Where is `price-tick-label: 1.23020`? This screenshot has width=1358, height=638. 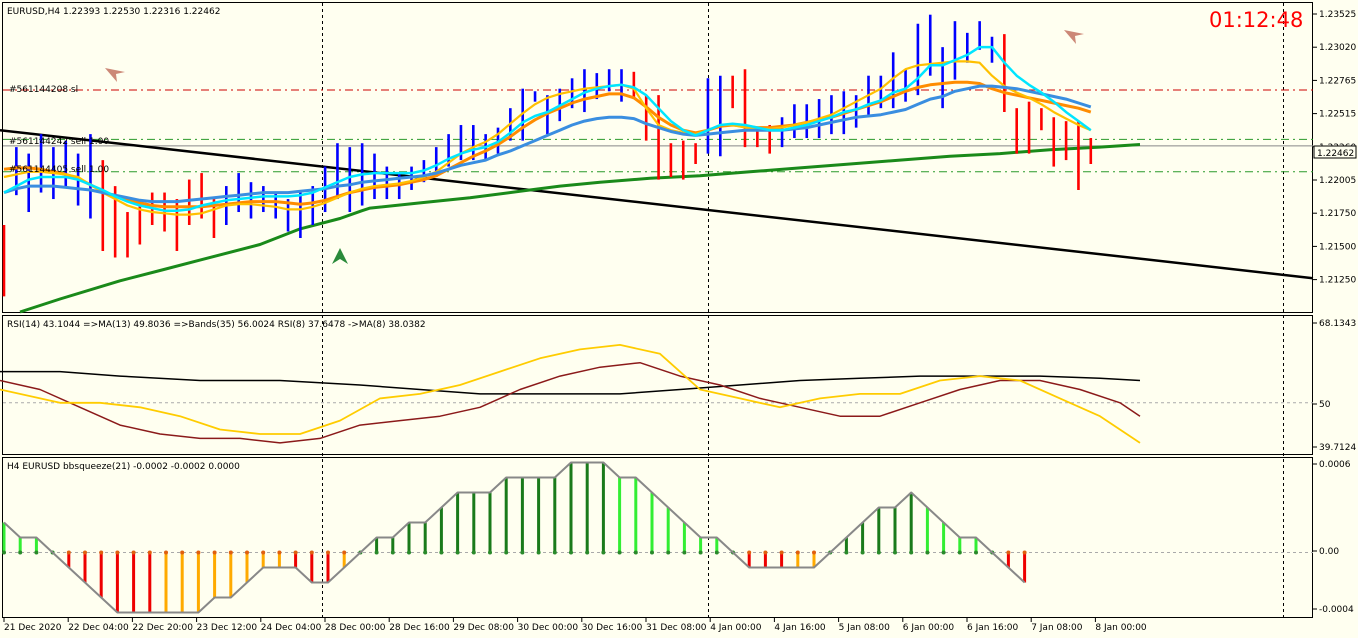
price-tick-label: 1.23020 is located at coordinates (1337, 48).